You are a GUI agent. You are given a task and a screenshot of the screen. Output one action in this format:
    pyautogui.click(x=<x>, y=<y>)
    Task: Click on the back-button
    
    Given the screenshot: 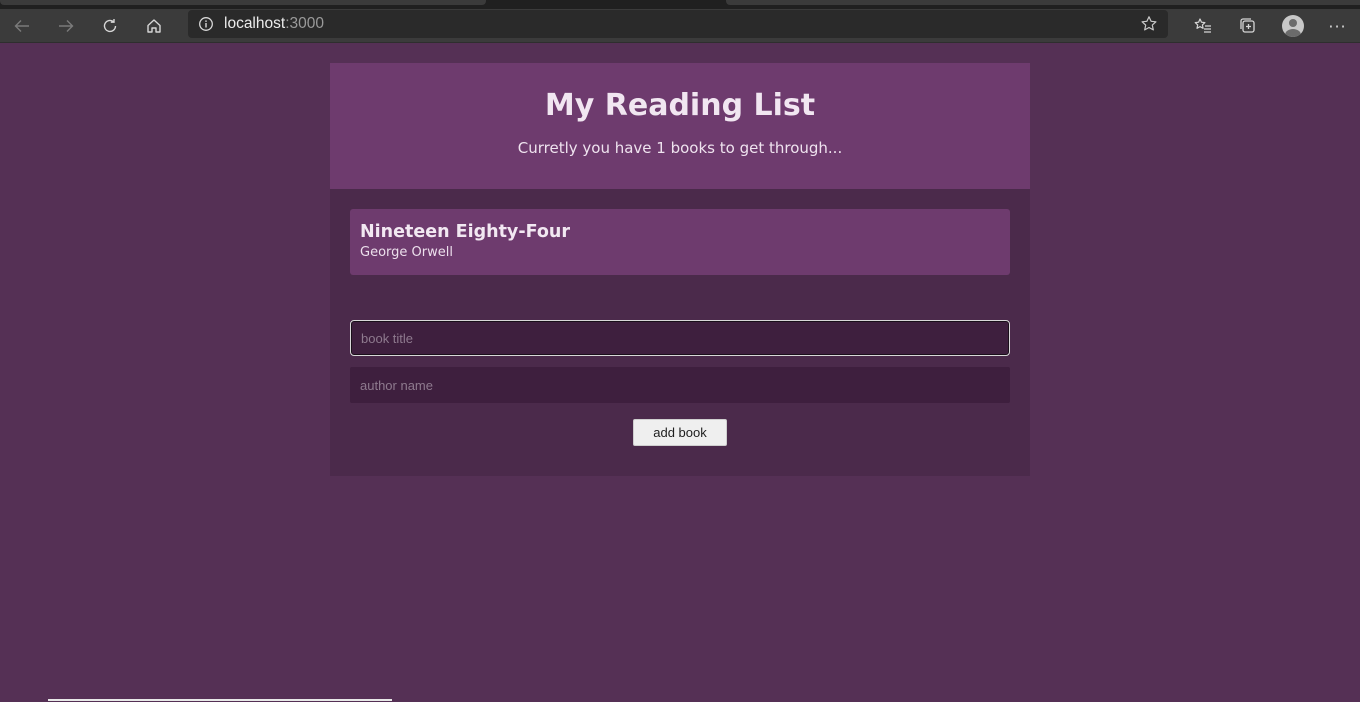 What is the action you would take?
    pyautogui.click(x=22, y=26)
    